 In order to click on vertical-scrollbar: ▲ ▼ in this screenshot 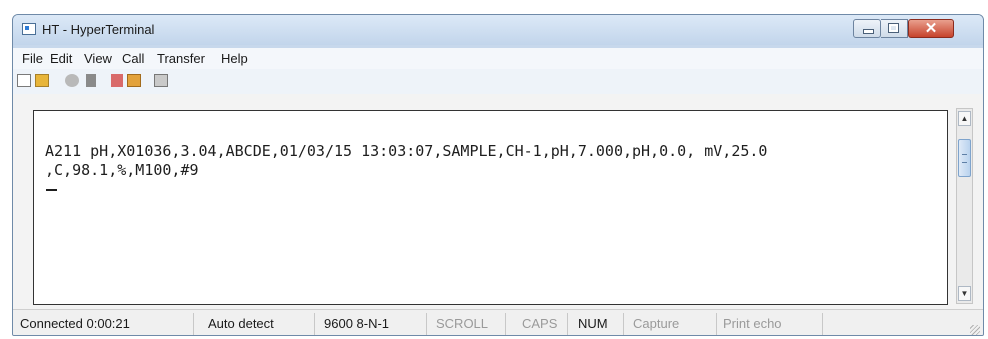, I will do `click(964, 206)`.